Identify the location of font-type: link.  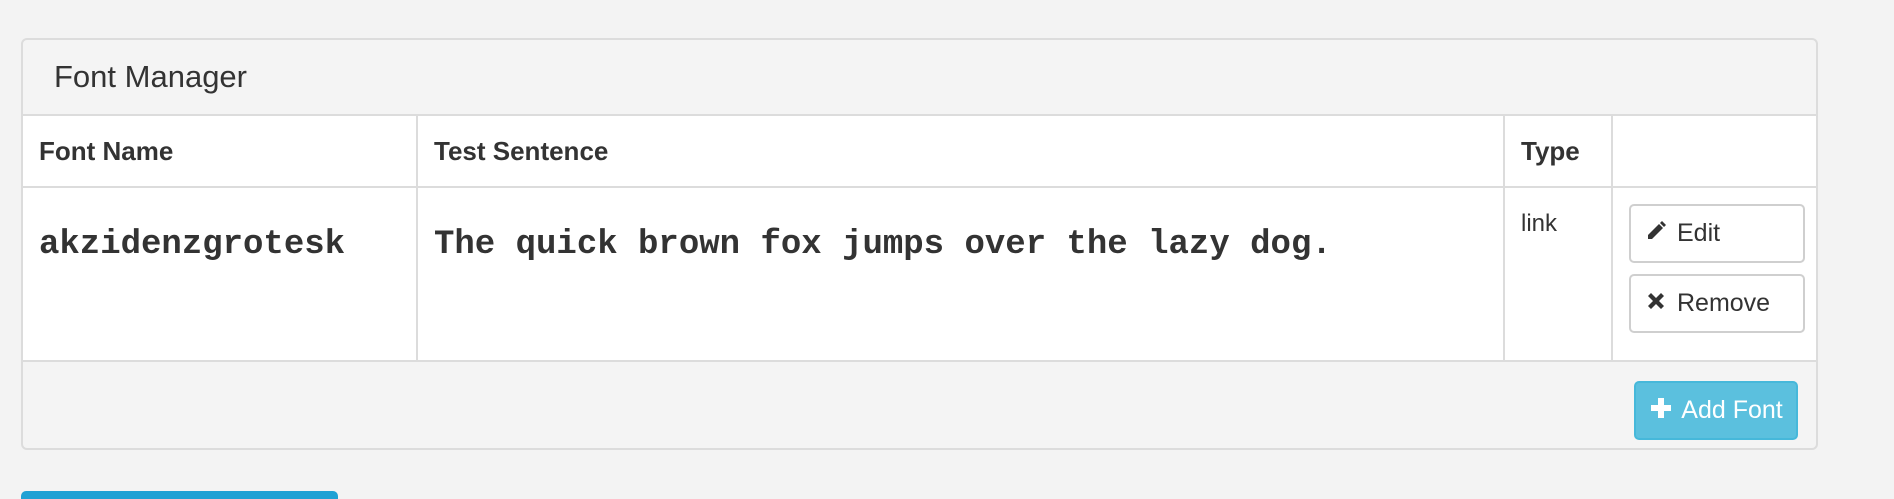
(1558, 274).